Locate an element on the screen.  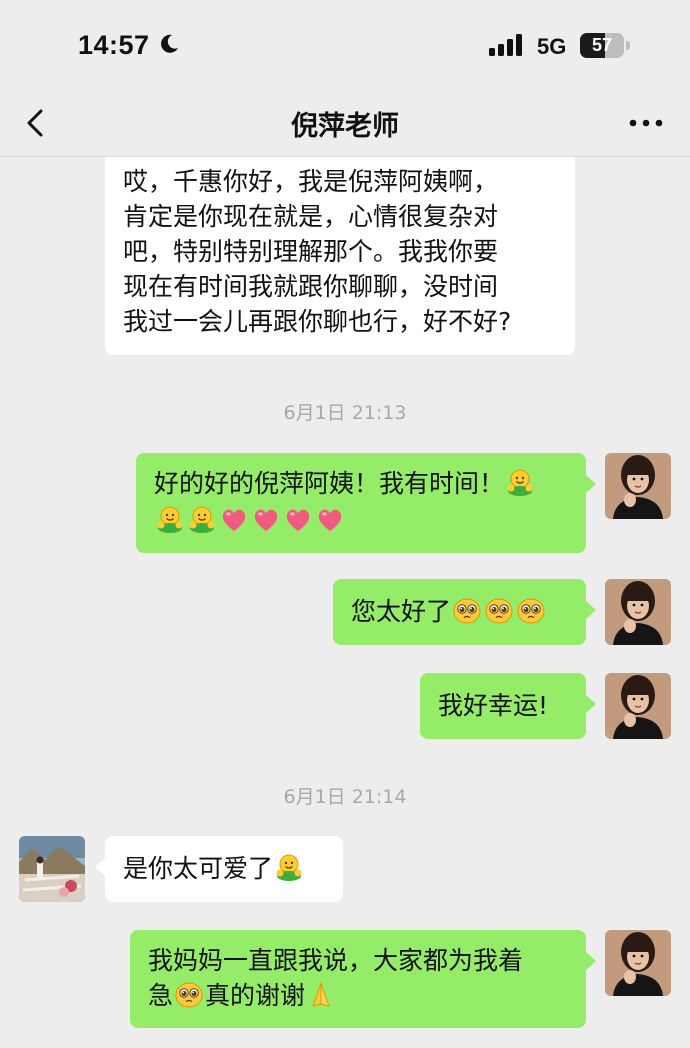
message-text: 现在有时间我就跟你聊聊，没时间 is located at coordinates (311, 286).